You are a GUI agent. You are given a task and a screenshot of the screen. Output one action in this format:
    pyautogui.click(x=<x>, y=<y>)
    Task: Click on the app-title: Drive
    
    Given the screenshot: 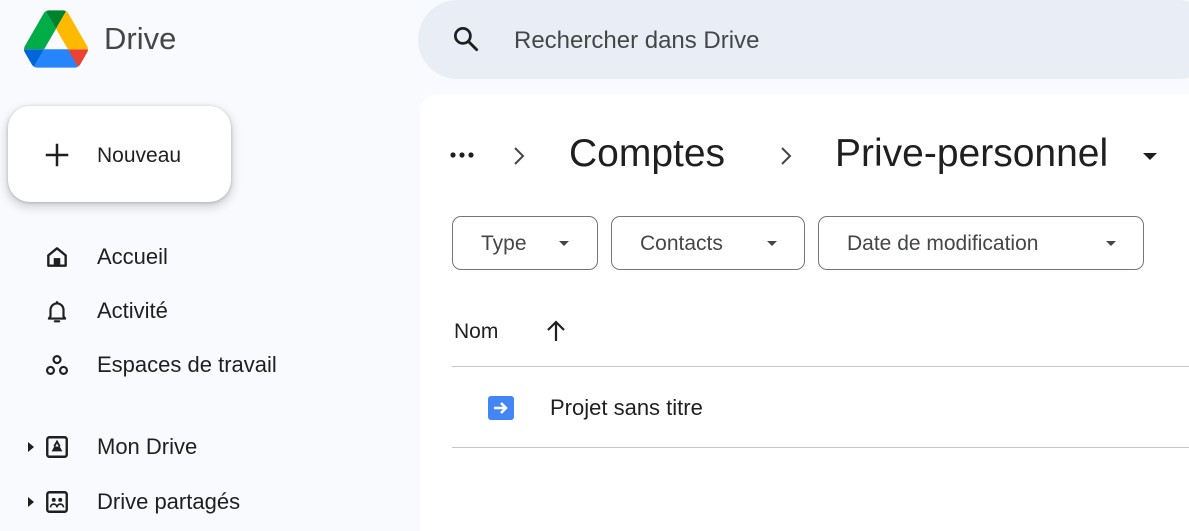 What is the action you would take?
    pyautogui.click(x=140, y=38)
    